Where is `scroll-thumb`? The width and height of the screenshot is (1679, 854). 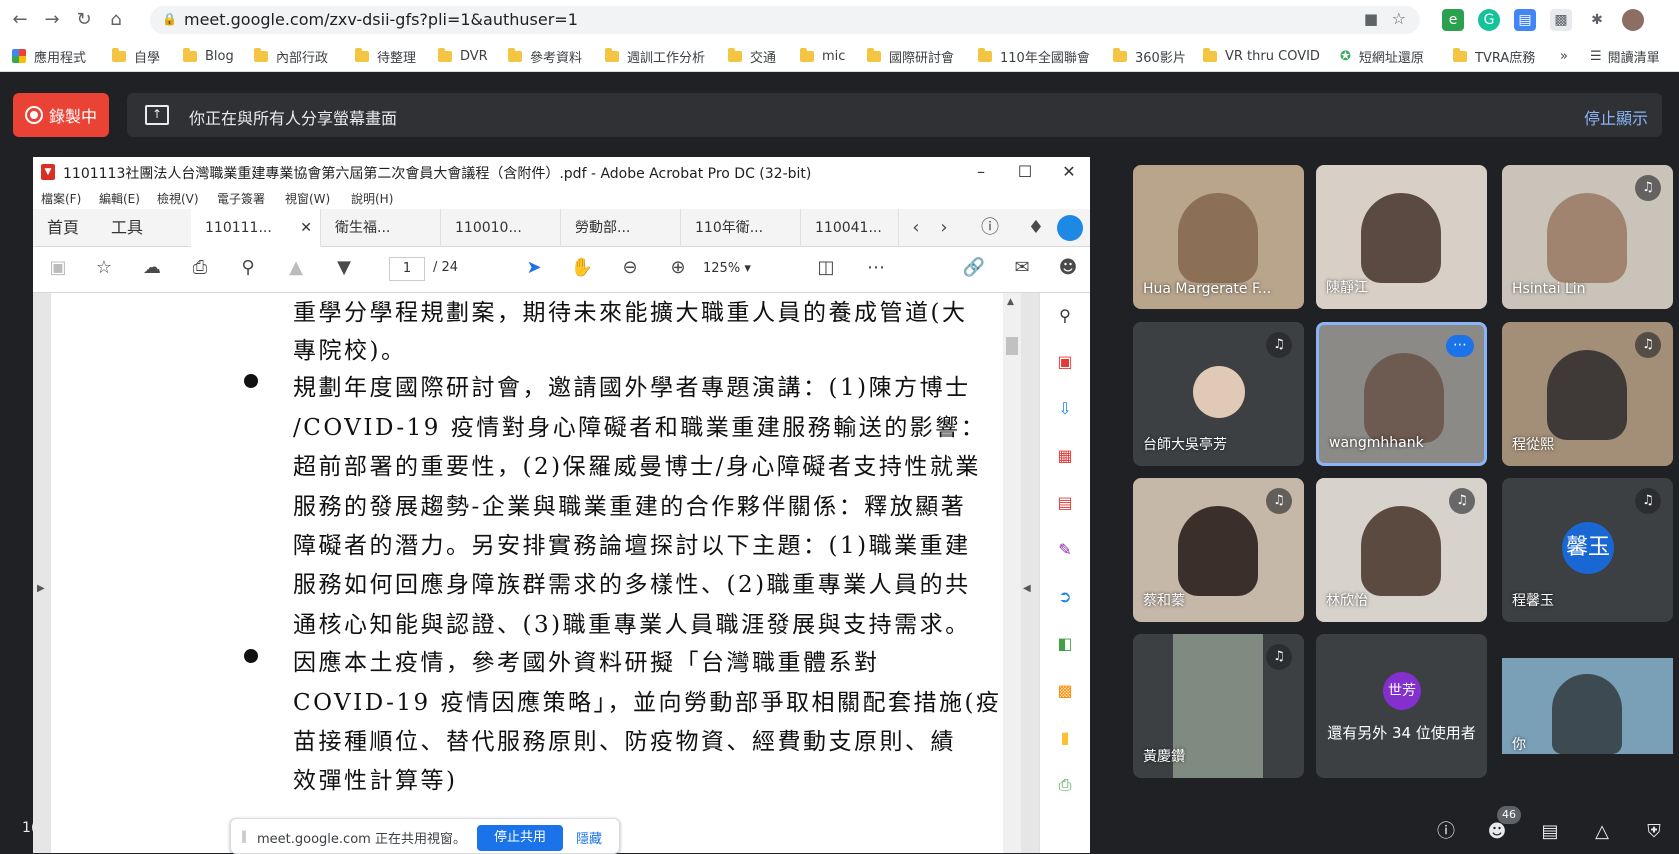 scroll-thumb is located at coordinates (1012, 346).